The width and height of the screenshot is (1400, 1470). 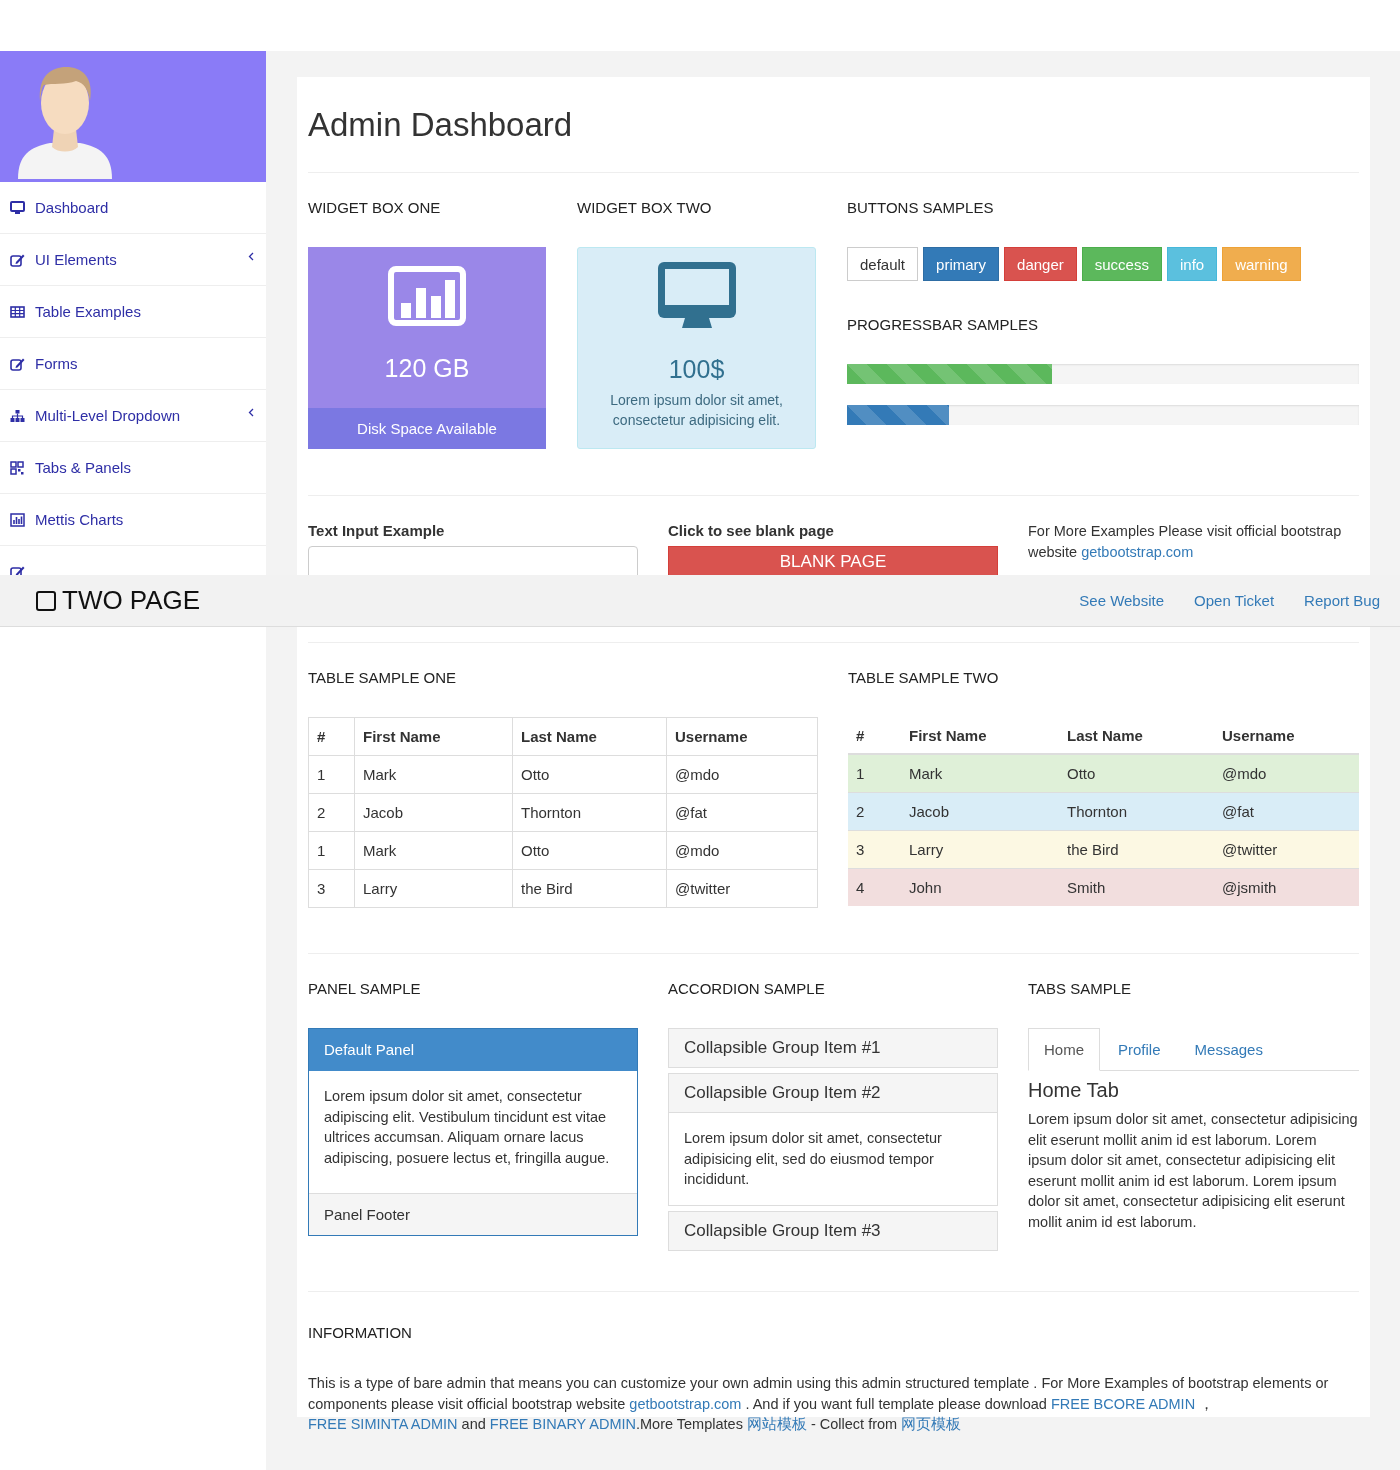 I want to click on section-heading: BUTTONS SAMPLES, so click(x=921, y=208).